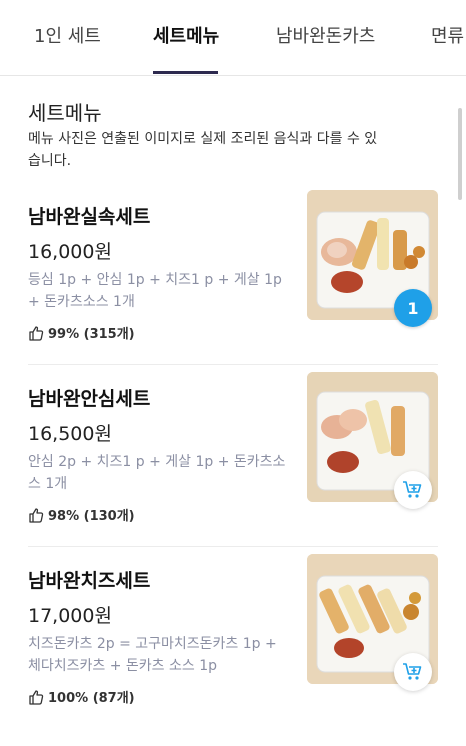 The width and height of the screenshot is (466, 746). I want to click on tab-noodles: 면류, so click(447, 35).